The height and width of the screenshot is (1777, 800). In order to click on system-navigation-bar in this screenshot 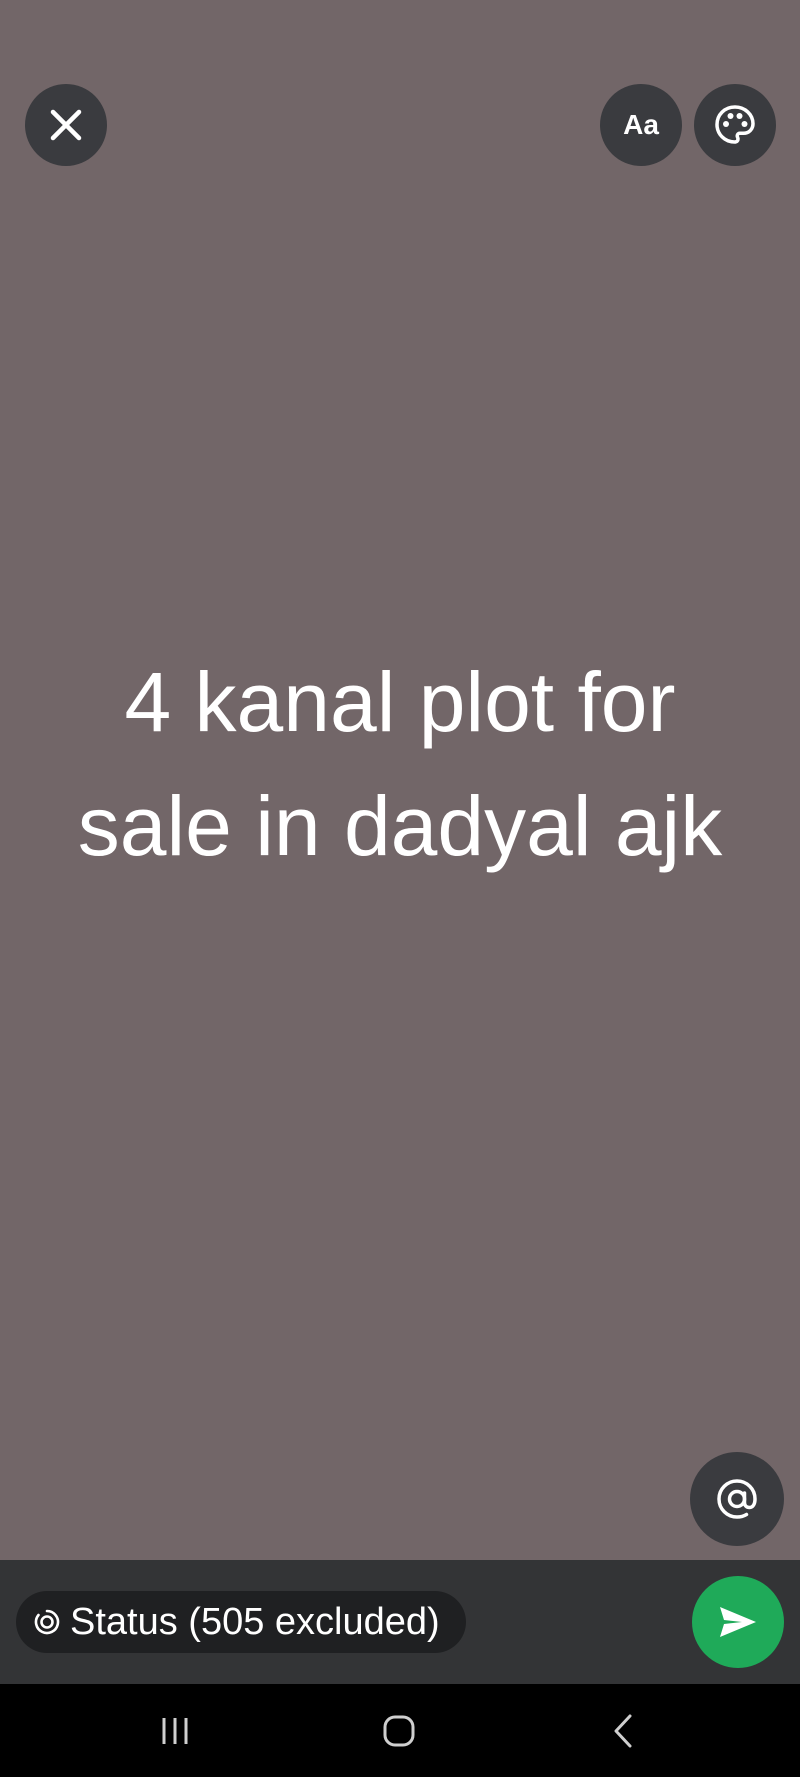, I will do `click(400, 1730)`.